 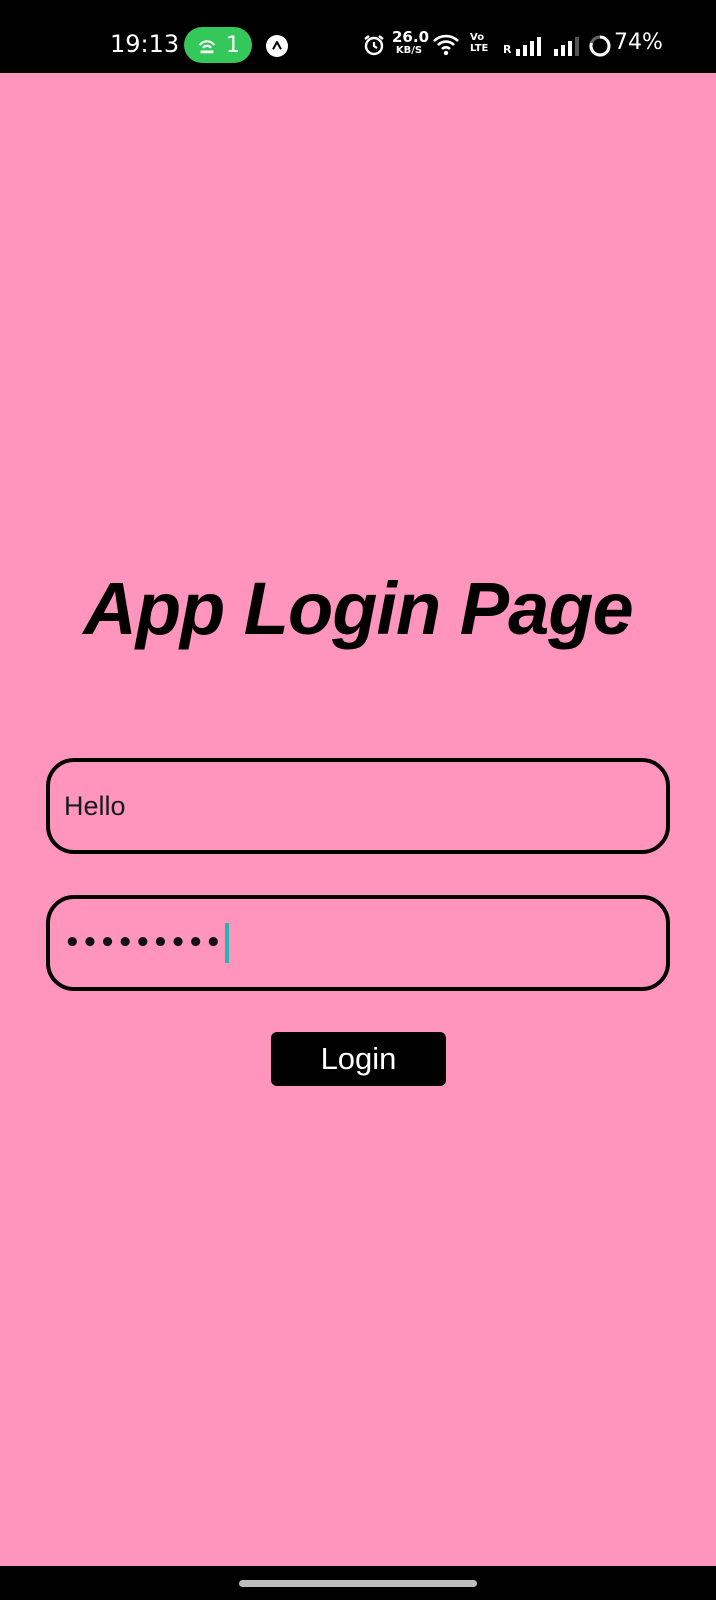 I want to click on password-field: •••••••••, so click(x=358, y=943).